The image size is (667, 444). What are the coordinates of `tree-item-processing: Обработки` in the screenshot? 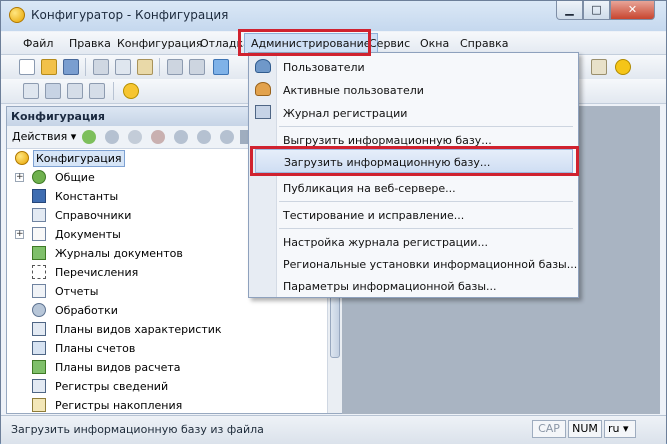 It's located at (174, 310).